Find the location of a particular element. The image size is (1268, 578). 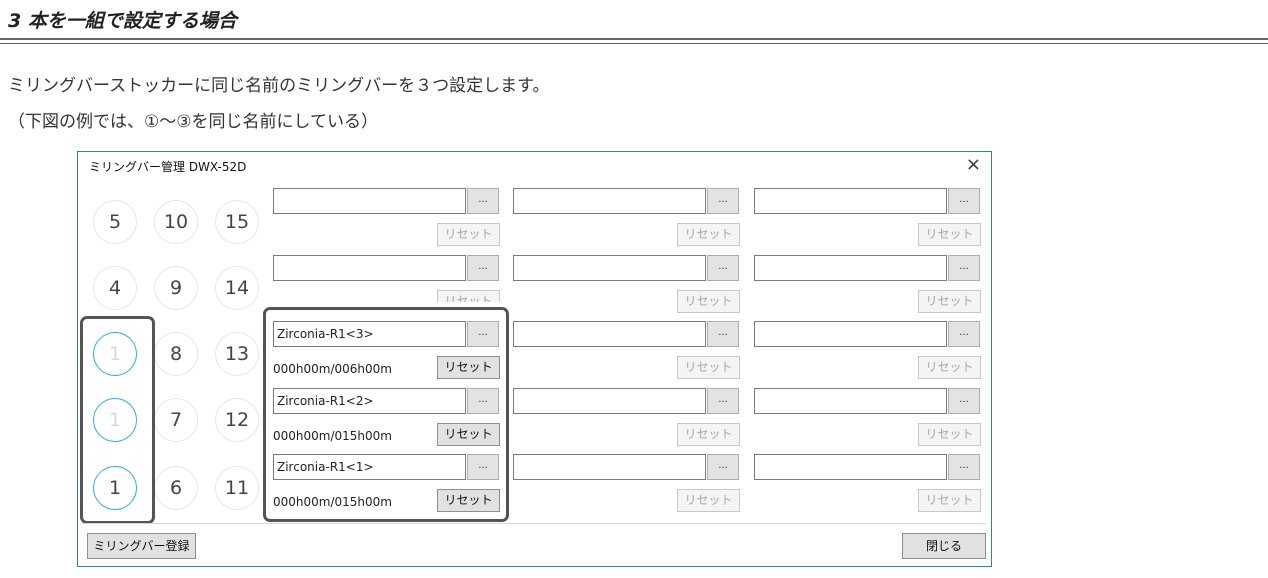

close-icon: × is located at coordinates (973, 164).